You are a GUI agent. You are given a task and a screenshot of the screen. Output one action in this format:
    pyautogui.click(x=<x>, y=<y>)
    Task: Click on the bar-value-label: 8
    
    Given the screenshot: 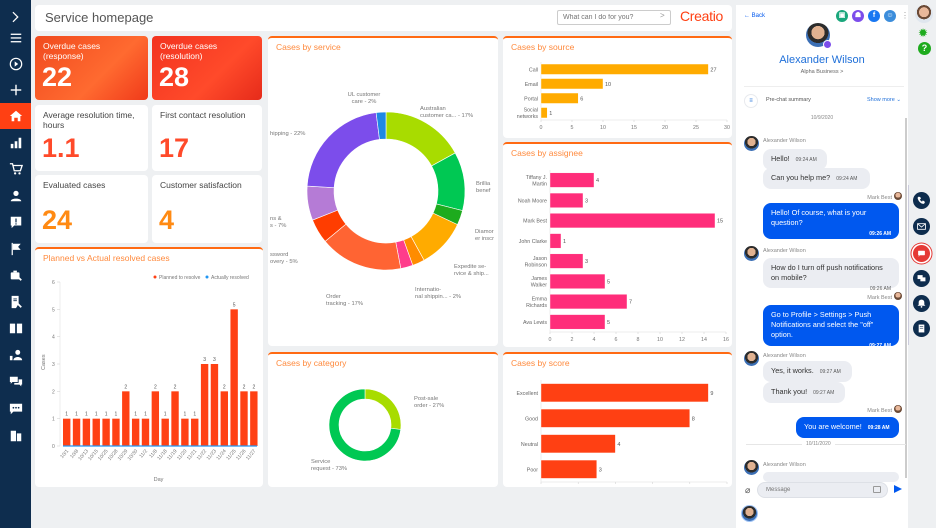 What is the action you would take?
    pyautogui.click(x=693, y=419)
    